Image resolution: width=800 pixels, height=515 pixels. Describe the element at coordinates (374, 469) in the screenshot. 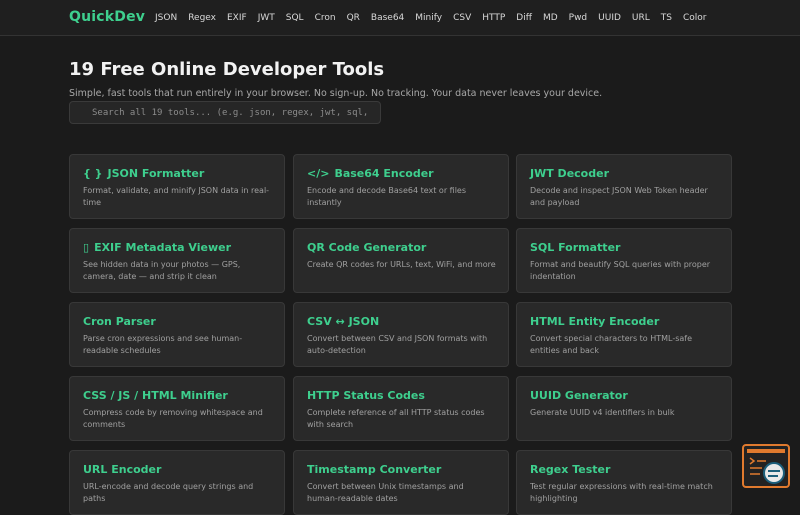

I see `tool-title-text: Timestamp Converter` at that location.